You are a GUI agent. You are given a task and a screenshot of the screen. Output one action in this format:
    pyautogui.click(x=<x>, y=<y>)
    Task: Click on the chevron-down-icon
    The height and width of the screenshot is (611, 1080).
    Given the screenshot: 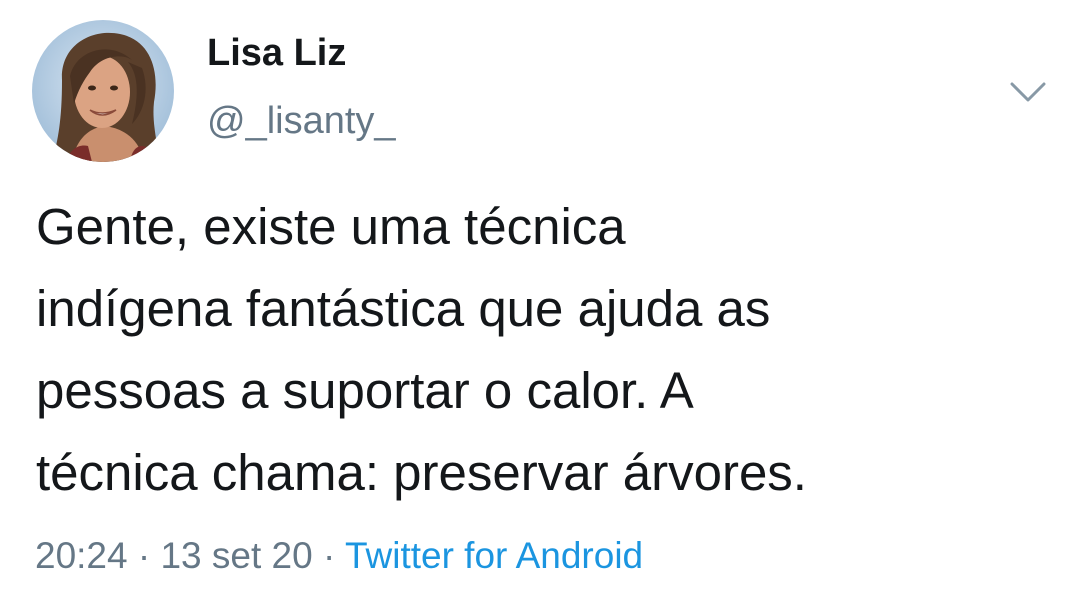 What is the action you would take?
    pyautogui.click(x=1028, y=92)
    